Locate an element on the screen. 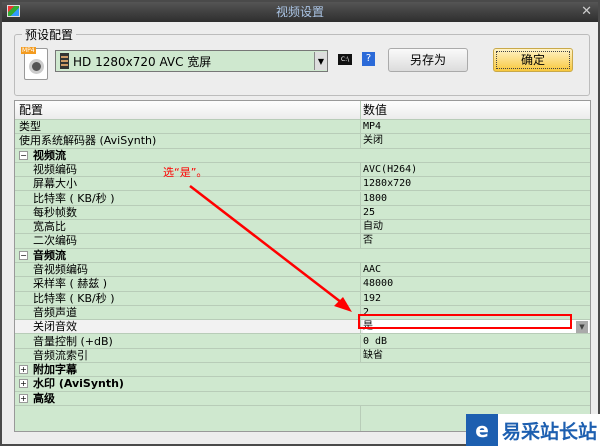 The image size is (600, 446). watermark-text: 易采站长站 is located at coordinates (550, 431).